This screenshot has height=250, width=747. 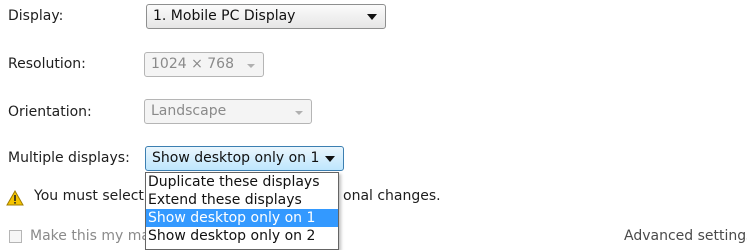 I want to click on primary-display-checkbox-label: Make this my ma, so click(x=90, y=236).